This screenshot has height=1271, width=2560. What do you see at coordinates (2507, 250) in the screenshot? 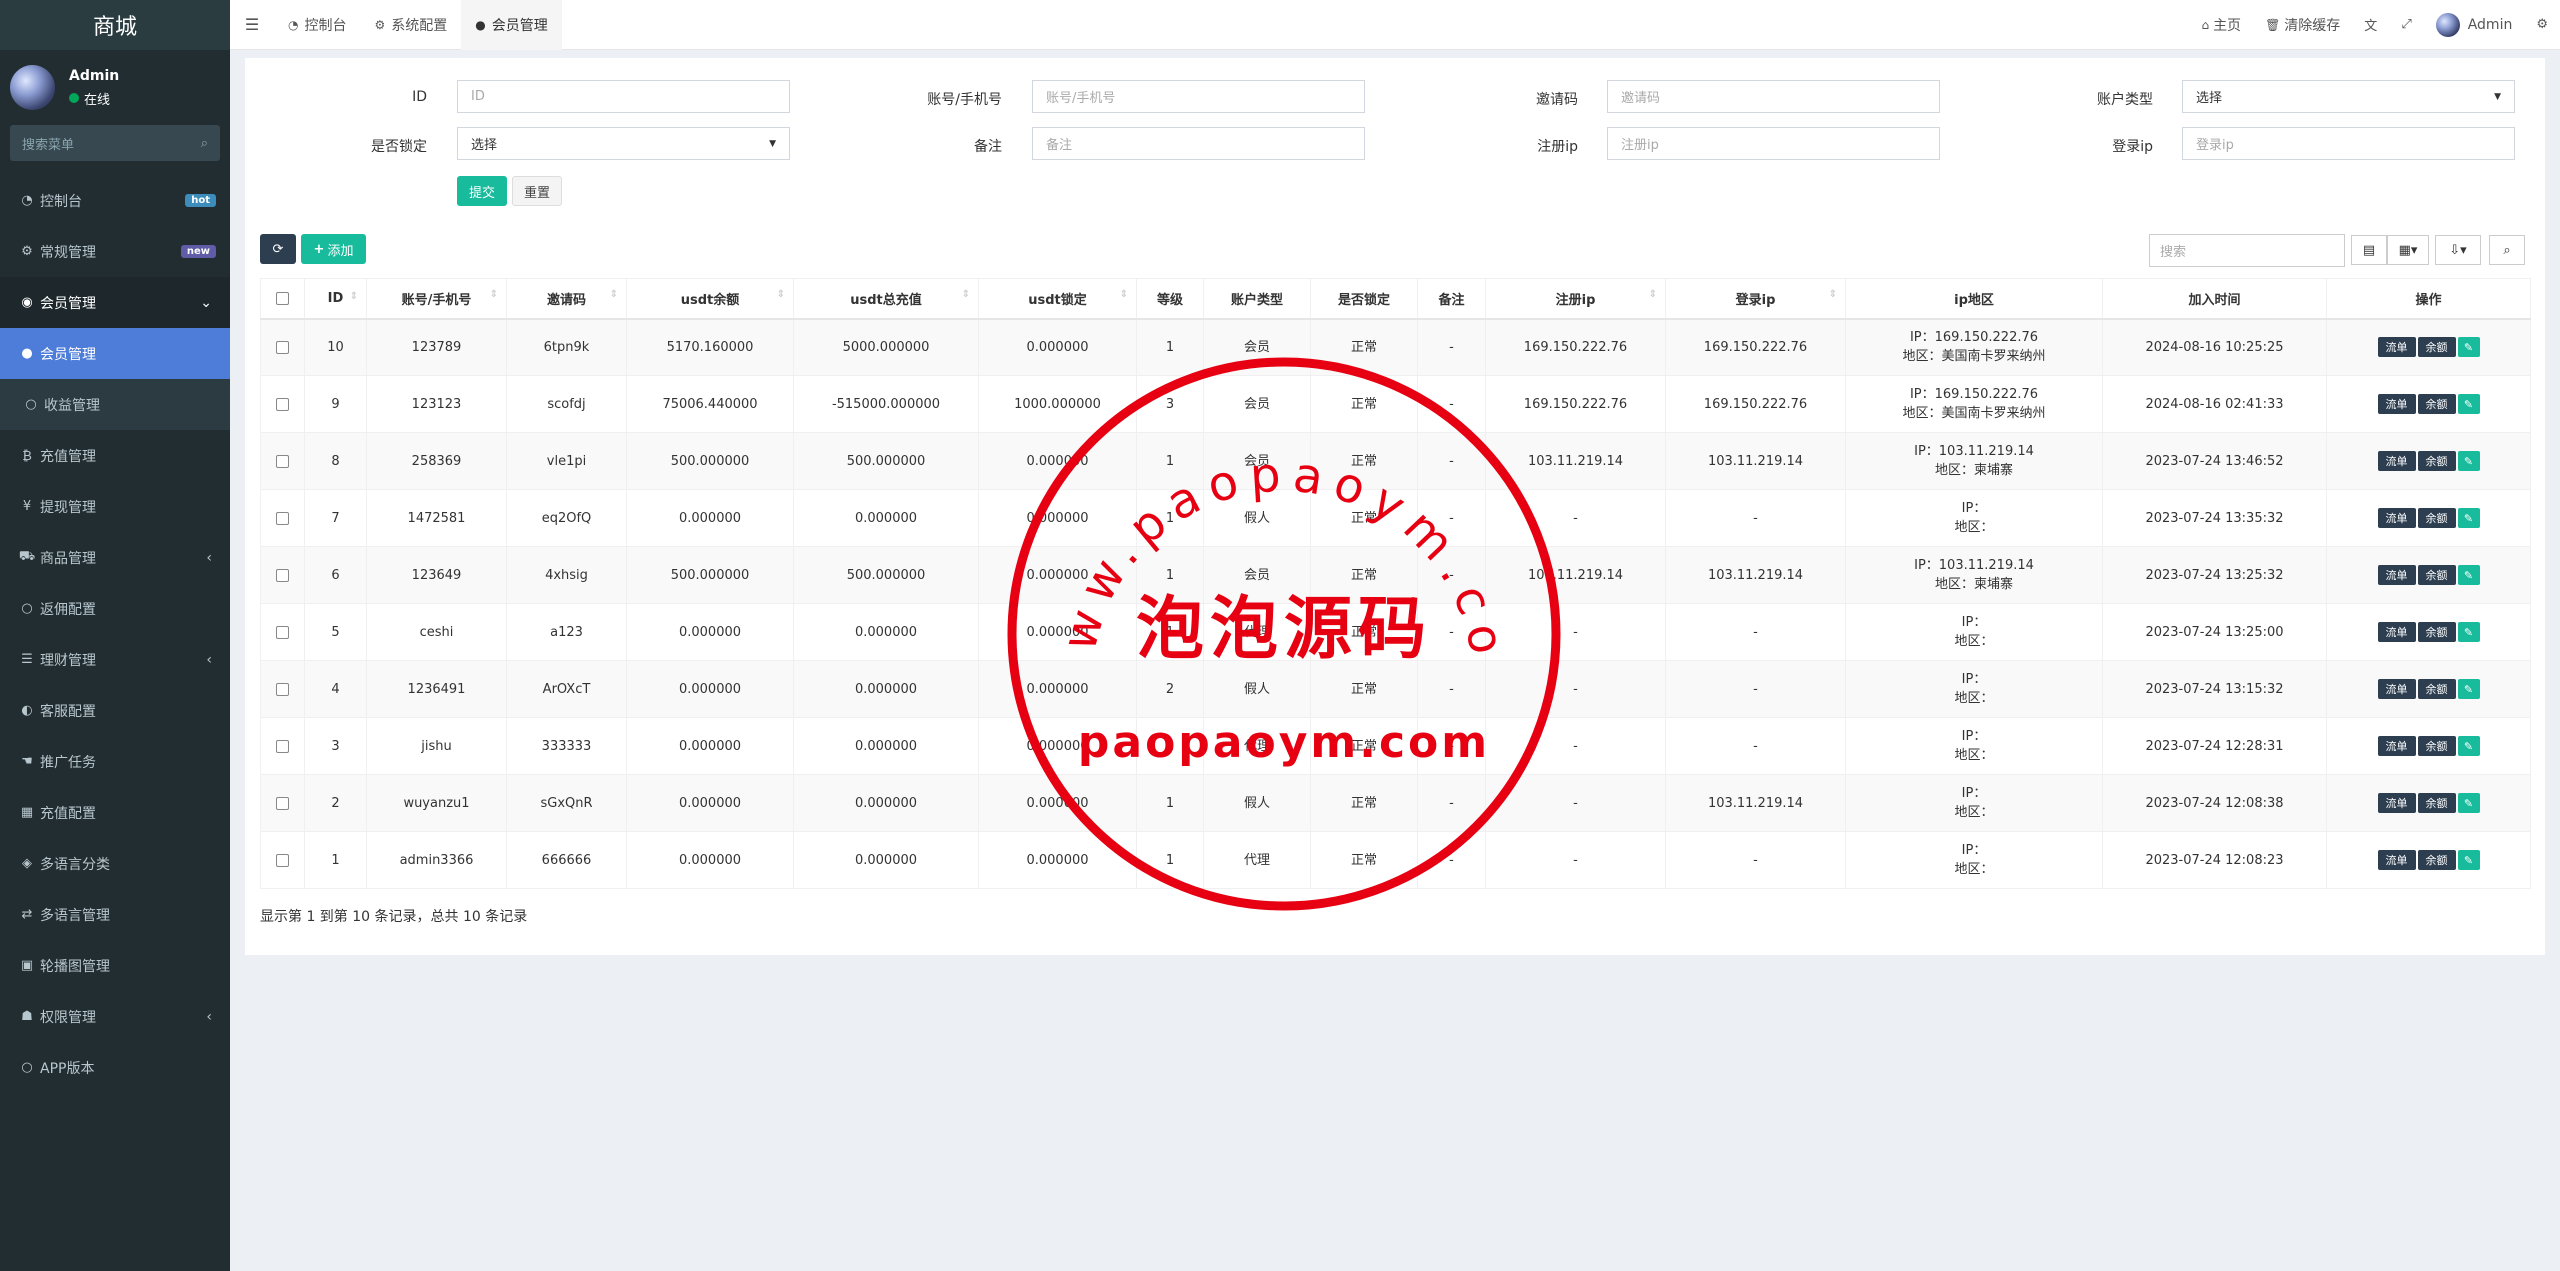
I see `common-search-button: ⌕` at bounding box center [2507, 250].